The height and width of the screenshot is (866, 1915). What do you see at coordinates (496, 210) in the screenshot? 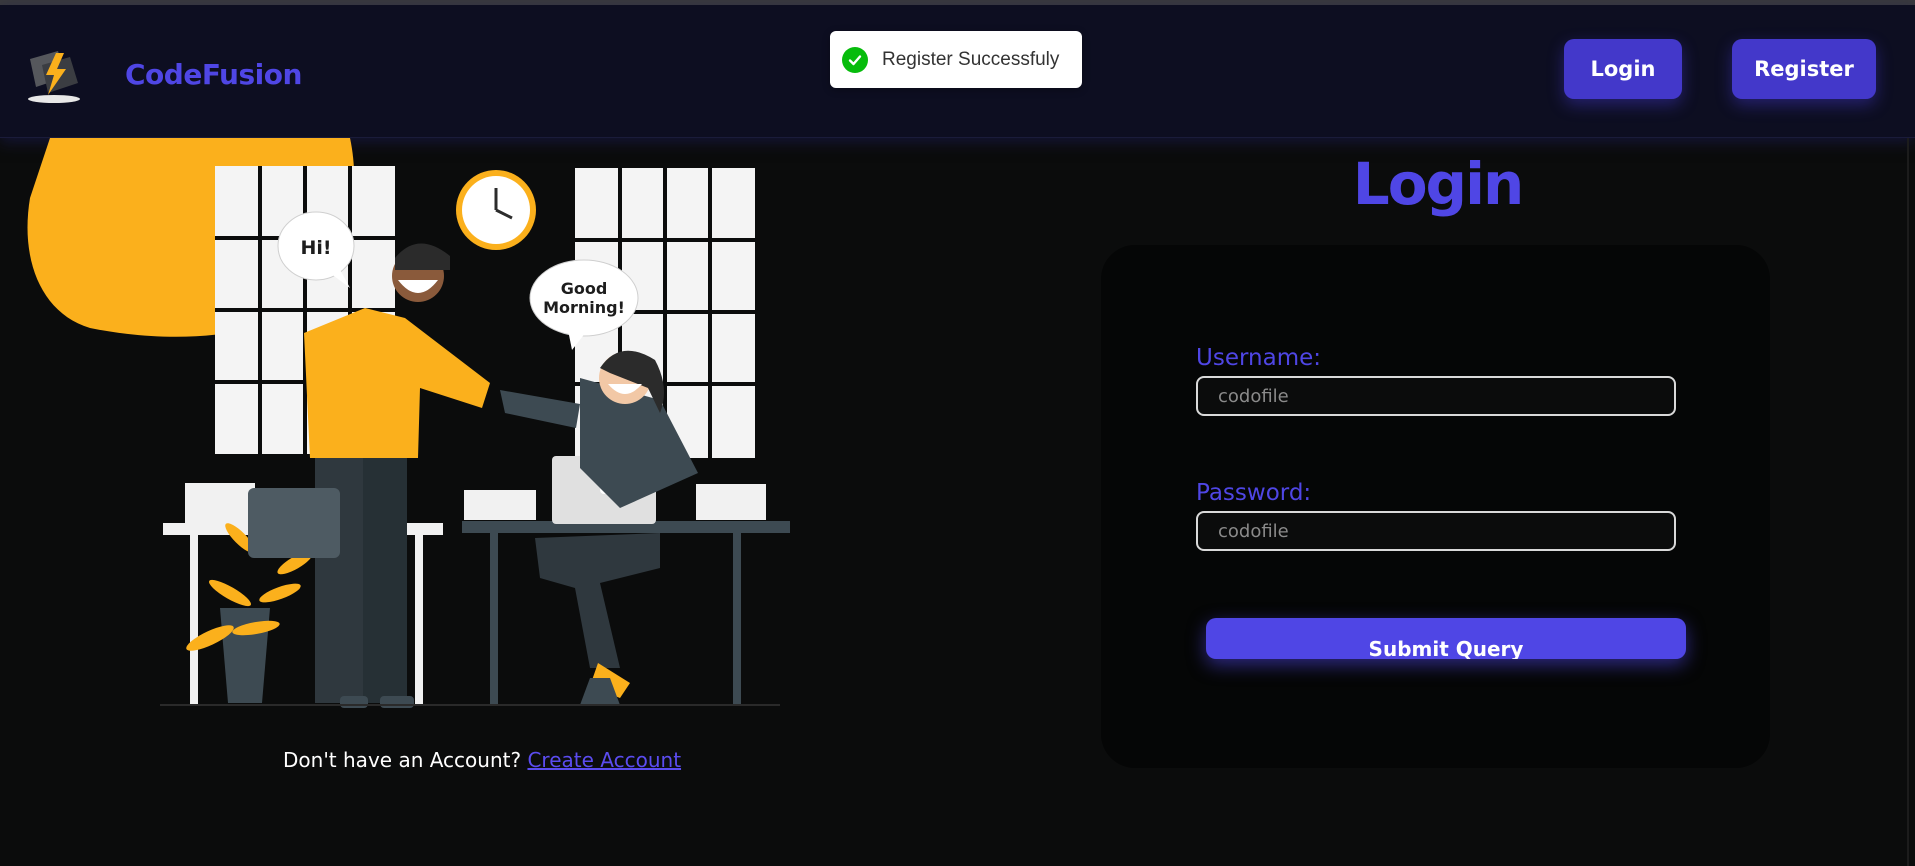
I see `wall-clock-icon` at bounding box center [496, 210].